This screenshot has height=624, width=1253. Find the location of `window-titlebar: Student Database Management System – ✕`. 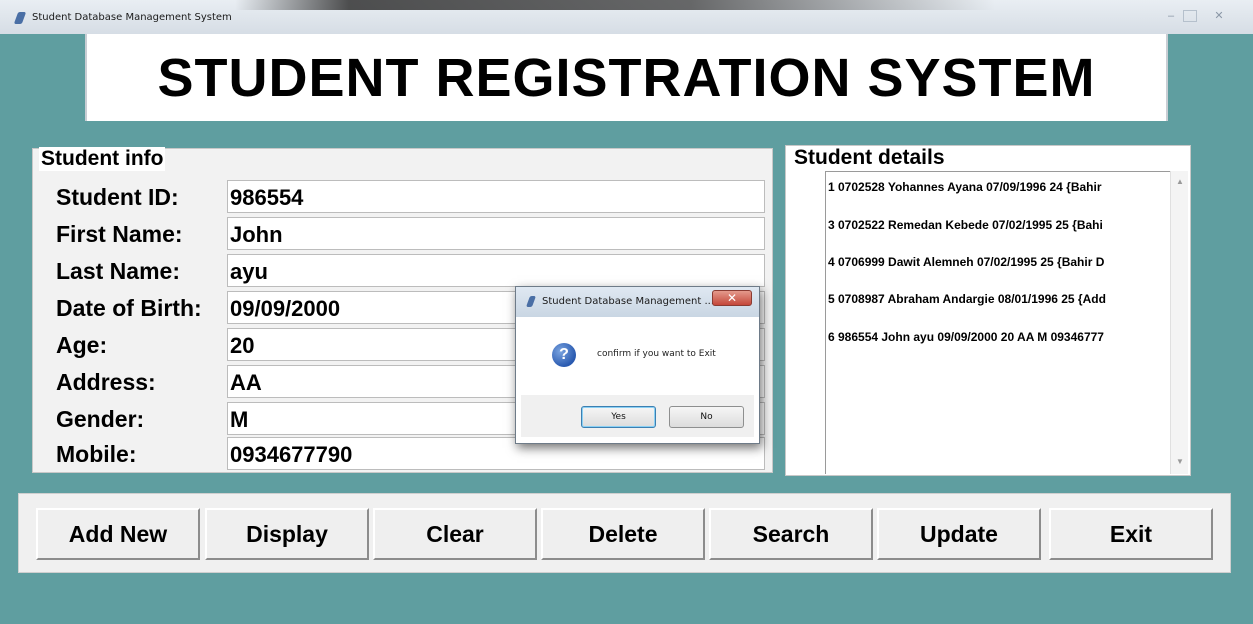

window-titlebar: Student Database Management System – ✕ is located at coordinates (626, 17).